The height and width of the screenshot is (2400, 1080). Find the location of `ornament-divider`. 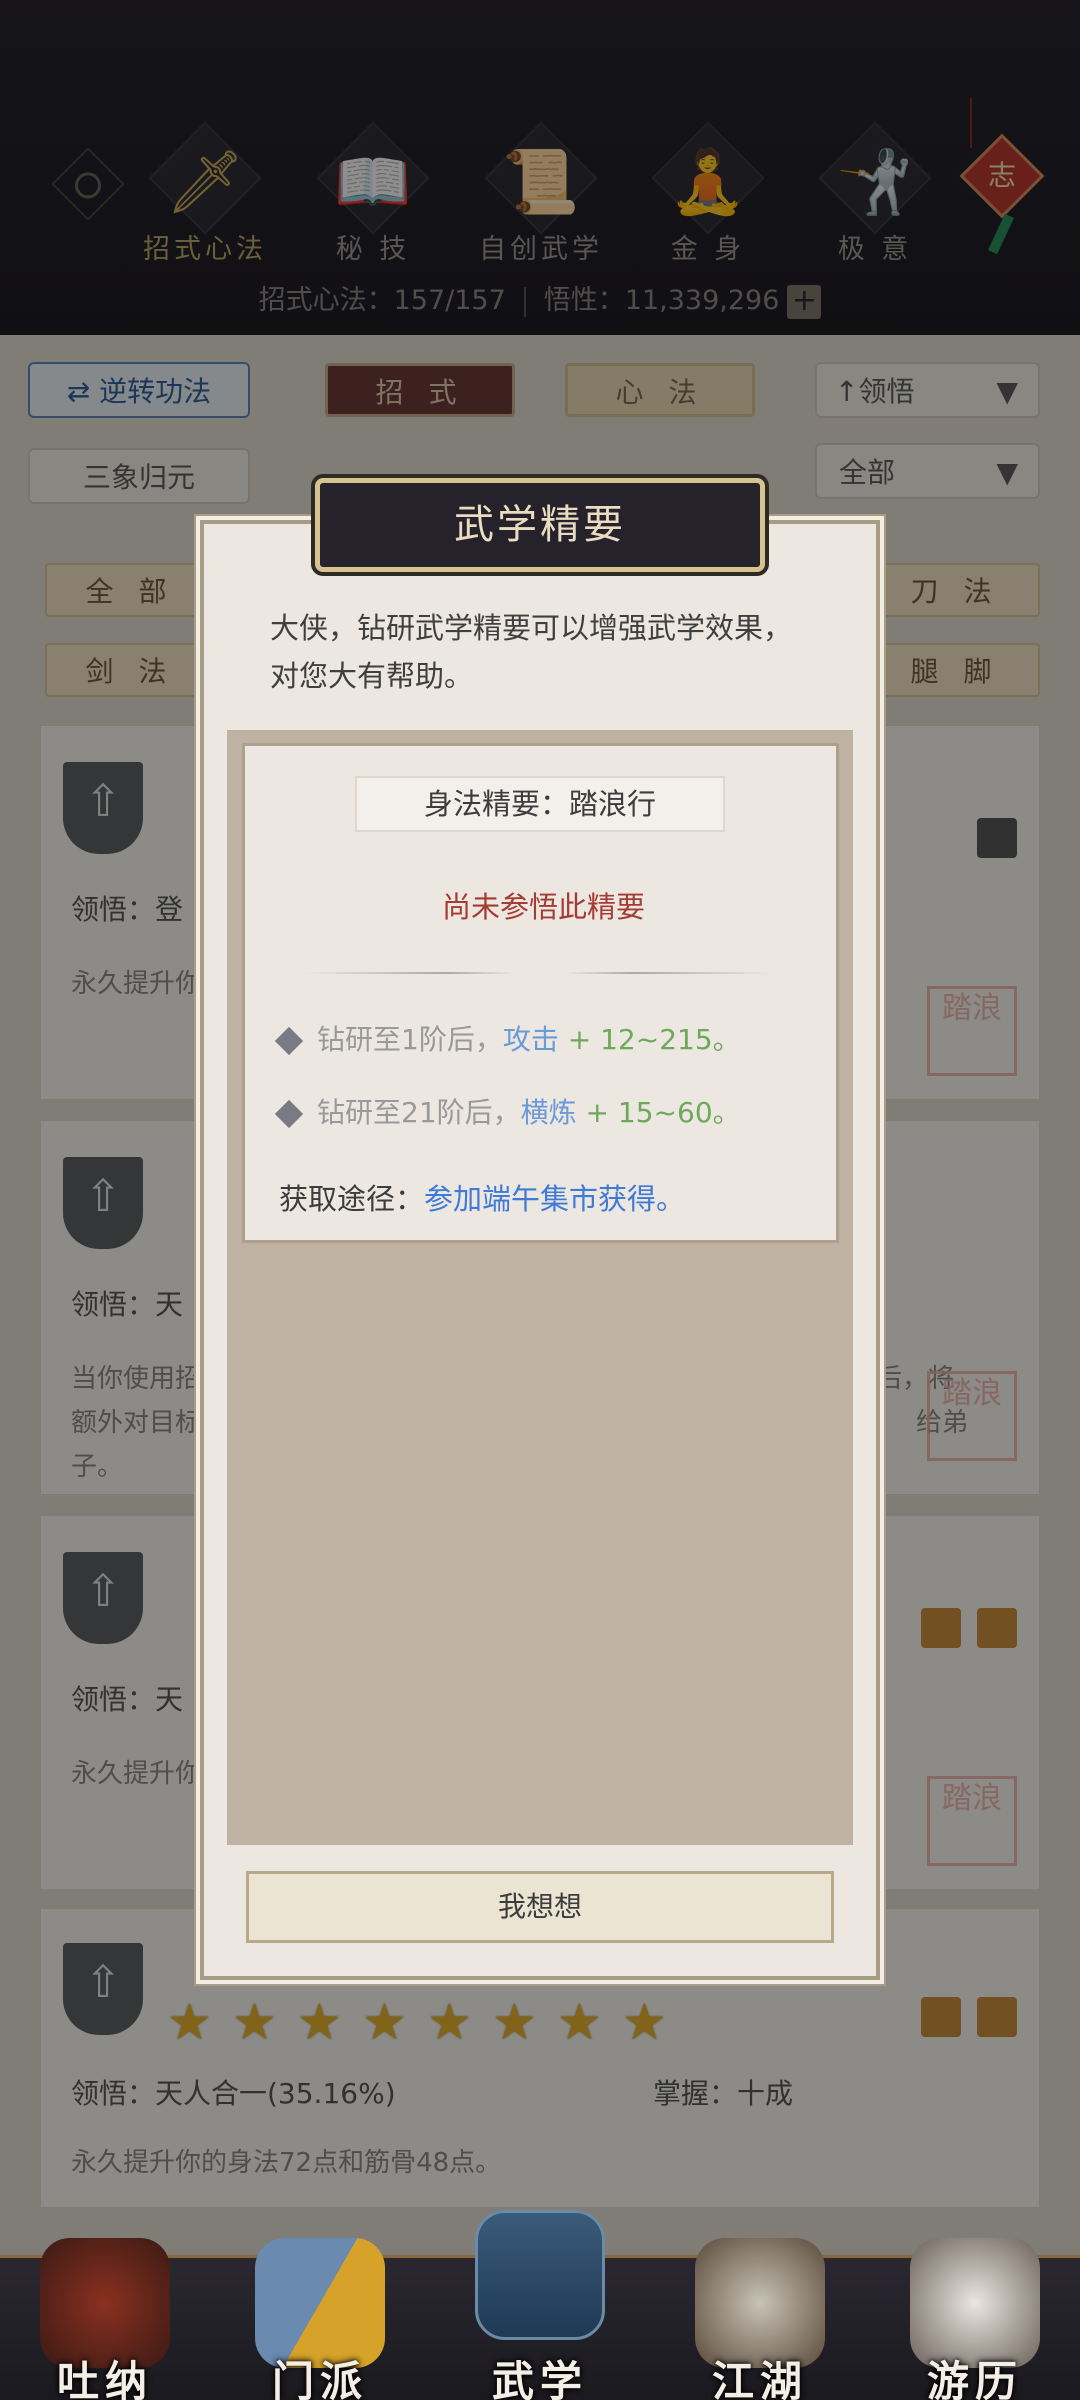

ornament-divider is located at coordinates (540, 973).